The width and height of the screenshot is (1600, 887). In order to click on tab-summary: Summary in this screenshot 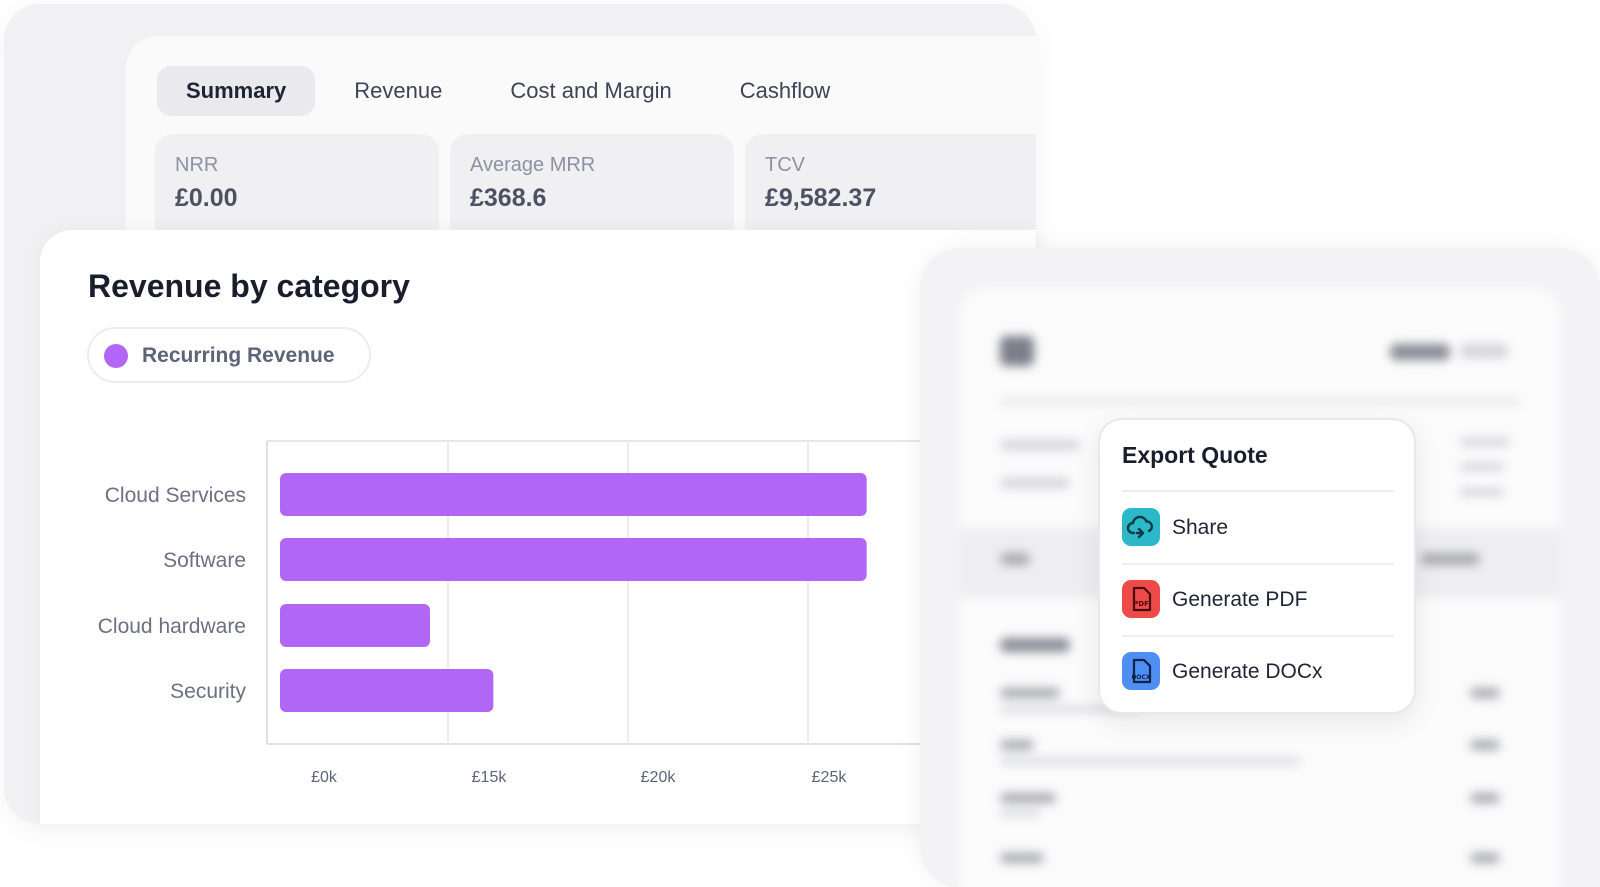, I will do `click(236, 91)`.